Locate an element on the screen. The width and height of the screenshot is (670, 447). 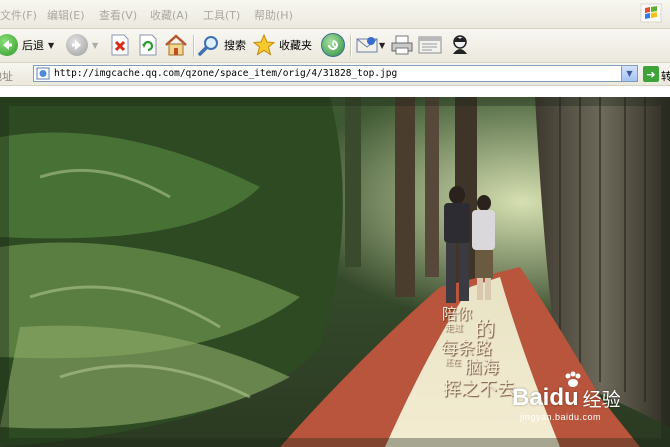
forward-dropdown-icon: ▼ is located at coordinates (95, 45).